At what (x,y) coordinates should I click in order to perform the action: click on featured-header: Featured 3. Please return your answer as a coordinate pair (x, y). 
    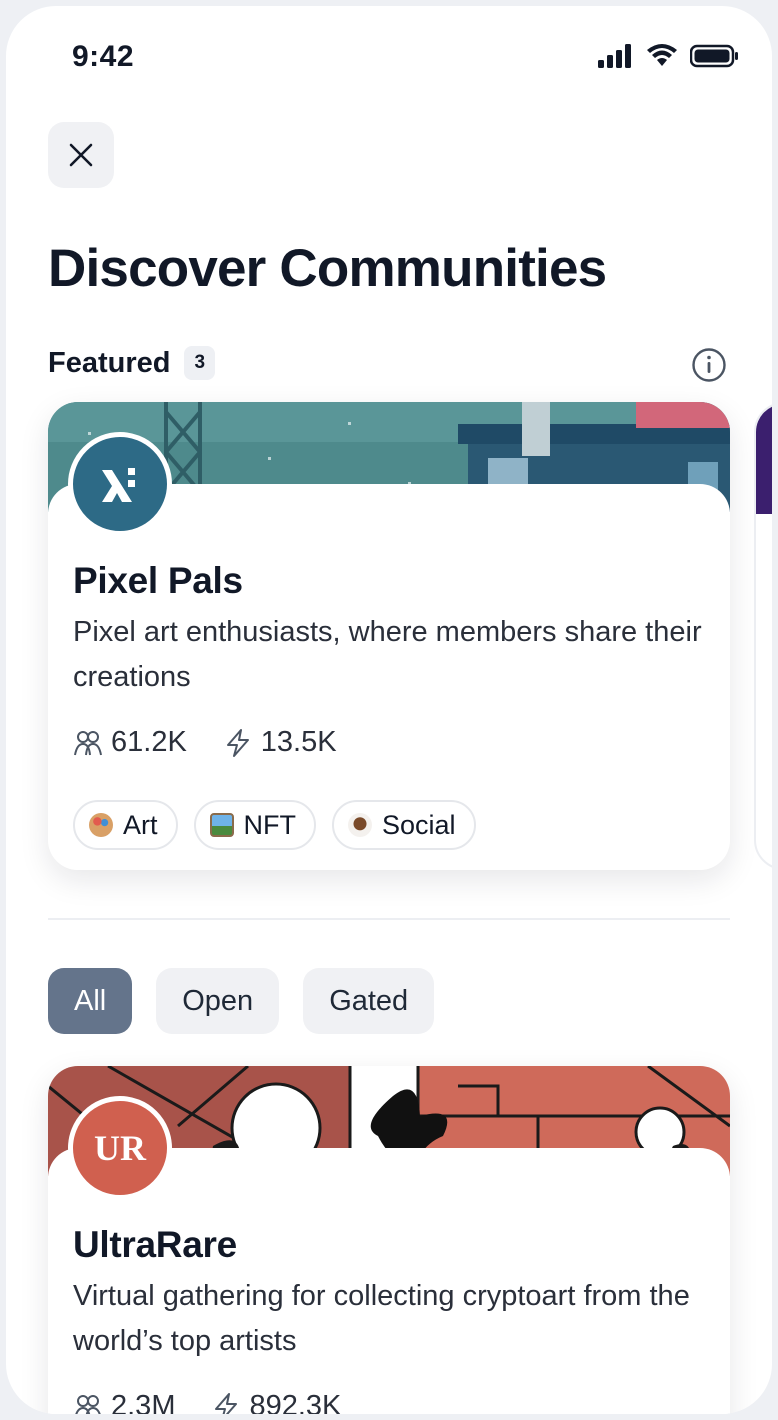
    Looking at the image, I should click on (131, 363).